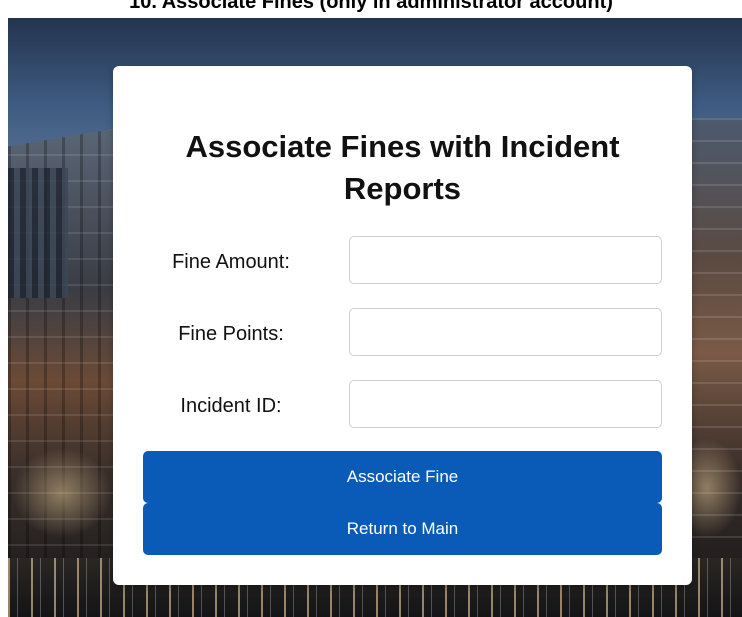 This screenshot has height=617, width=742. Describe the element at coordinates (505, 332) in the screenshot. I see `fine-points-input` at that location.